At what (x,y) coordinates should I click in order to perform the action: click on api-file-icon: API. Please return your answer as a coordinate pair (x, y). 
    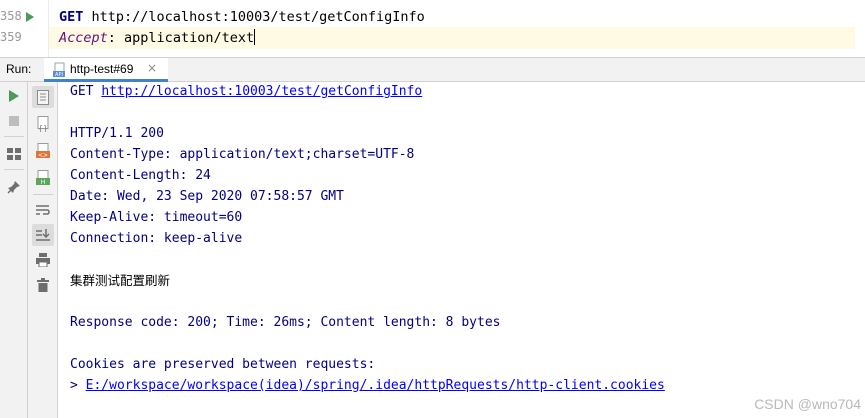
    Looking at the image, I should click on (59, 70).